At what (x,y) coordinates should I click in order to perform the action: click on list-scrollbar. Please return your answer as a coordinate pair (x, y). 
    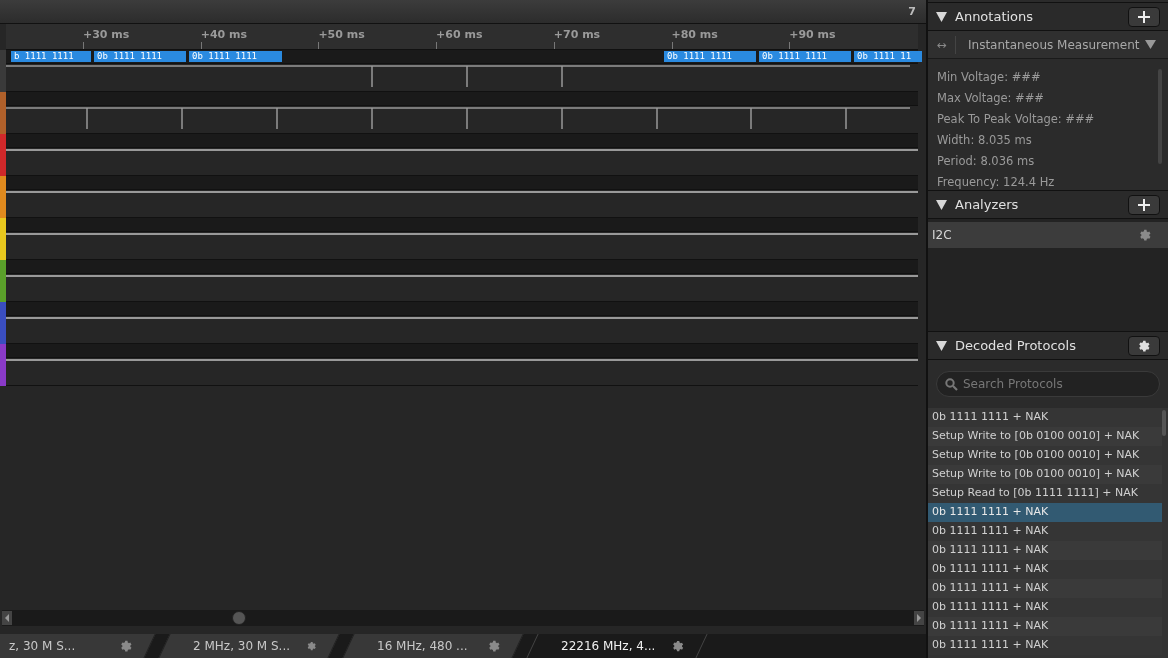
    Looking at the image, I should click on (1164, 423).